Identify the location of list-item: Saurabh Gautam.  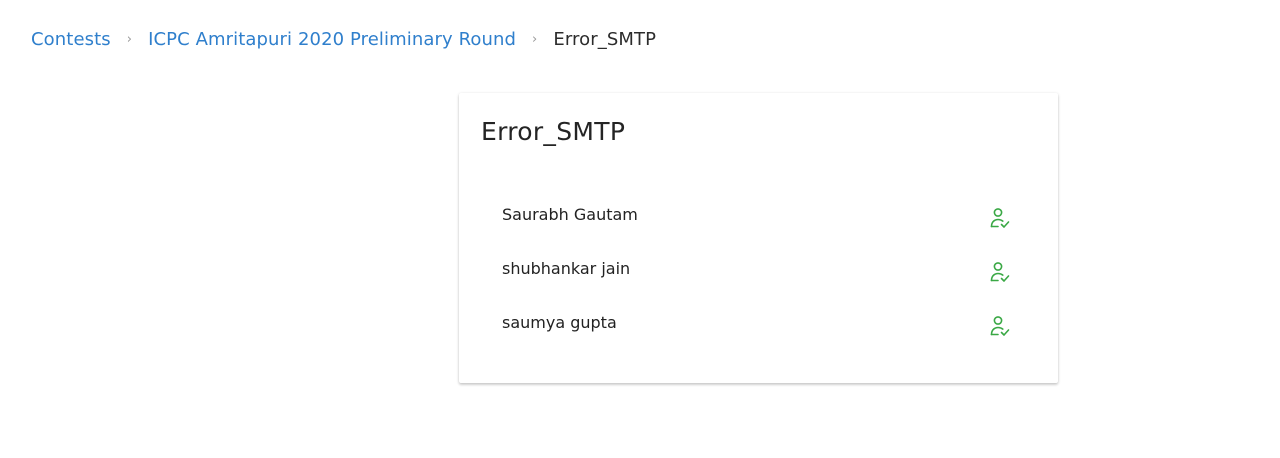
(758, 219).